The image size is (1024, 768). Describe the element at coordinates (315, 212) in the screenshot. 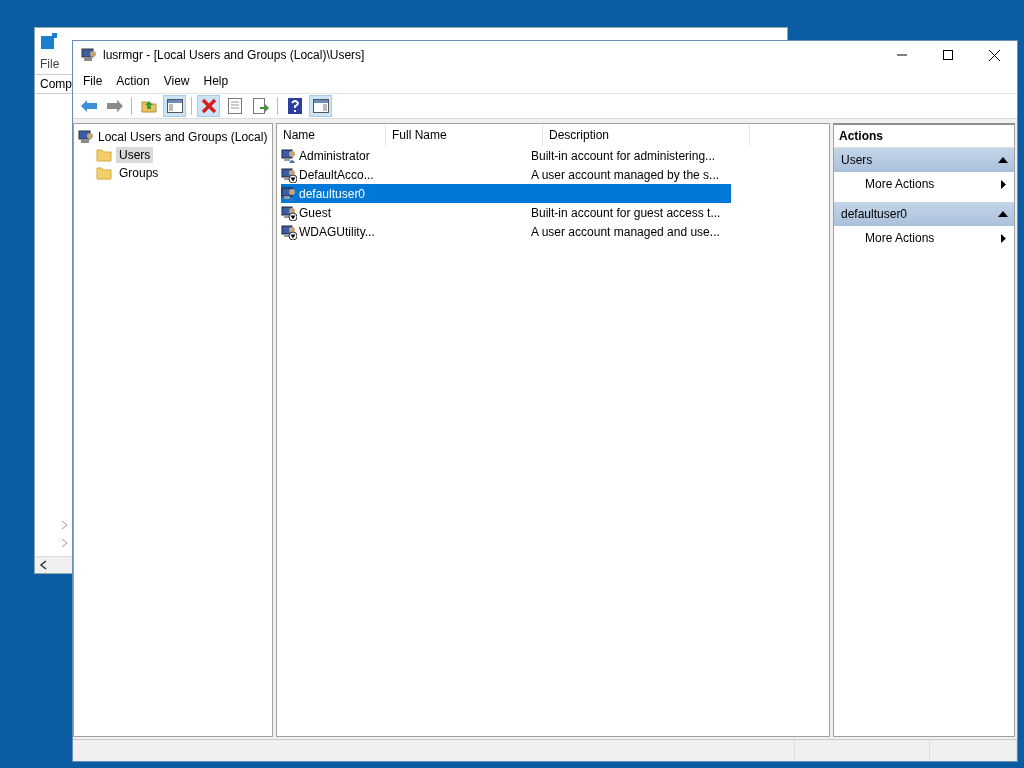

I see `table-cell: Guest` at that location.